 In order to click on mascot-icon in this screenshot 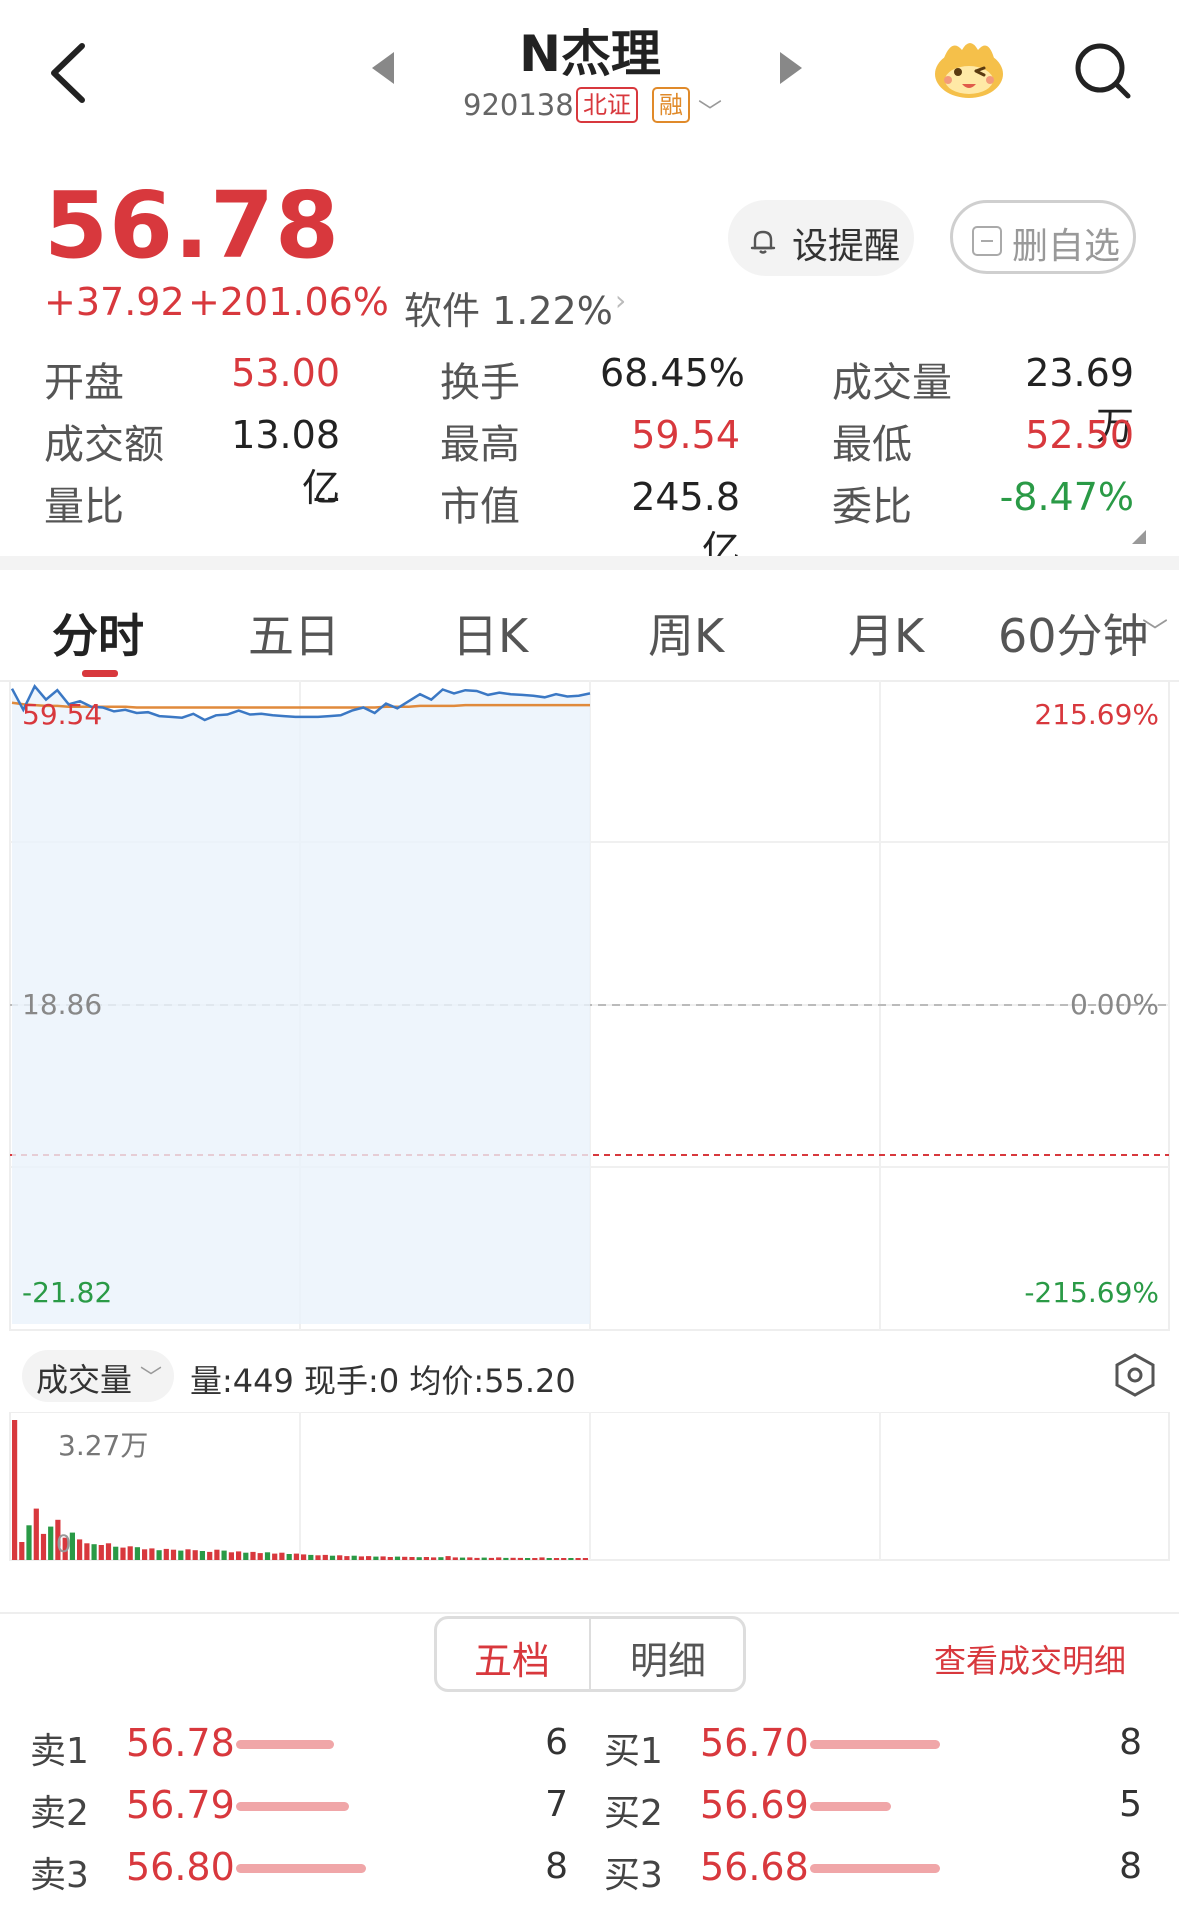, I will do `click(969, 68)`.